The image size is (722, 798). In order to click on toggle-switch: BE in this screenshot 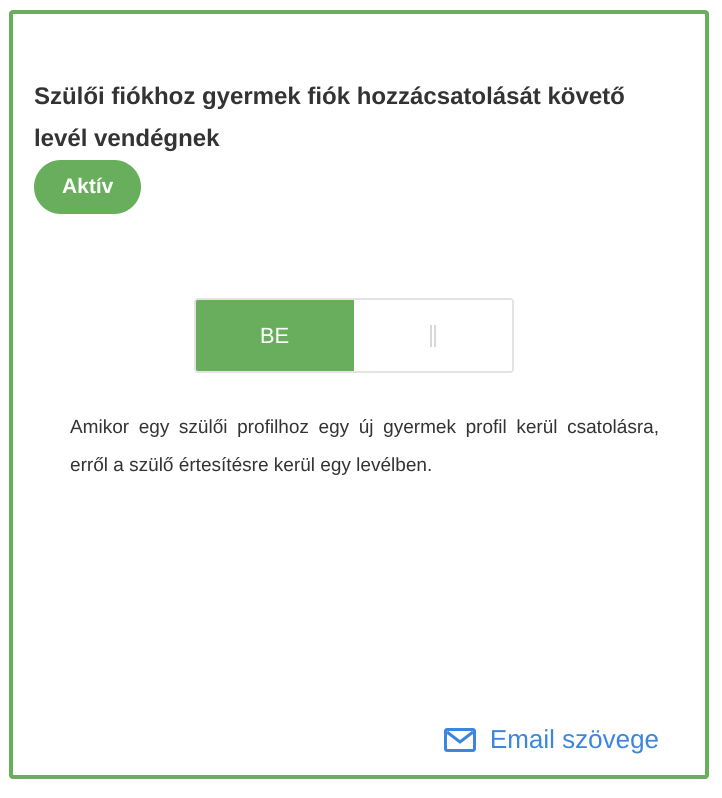, I will do `click(354, 335)`.